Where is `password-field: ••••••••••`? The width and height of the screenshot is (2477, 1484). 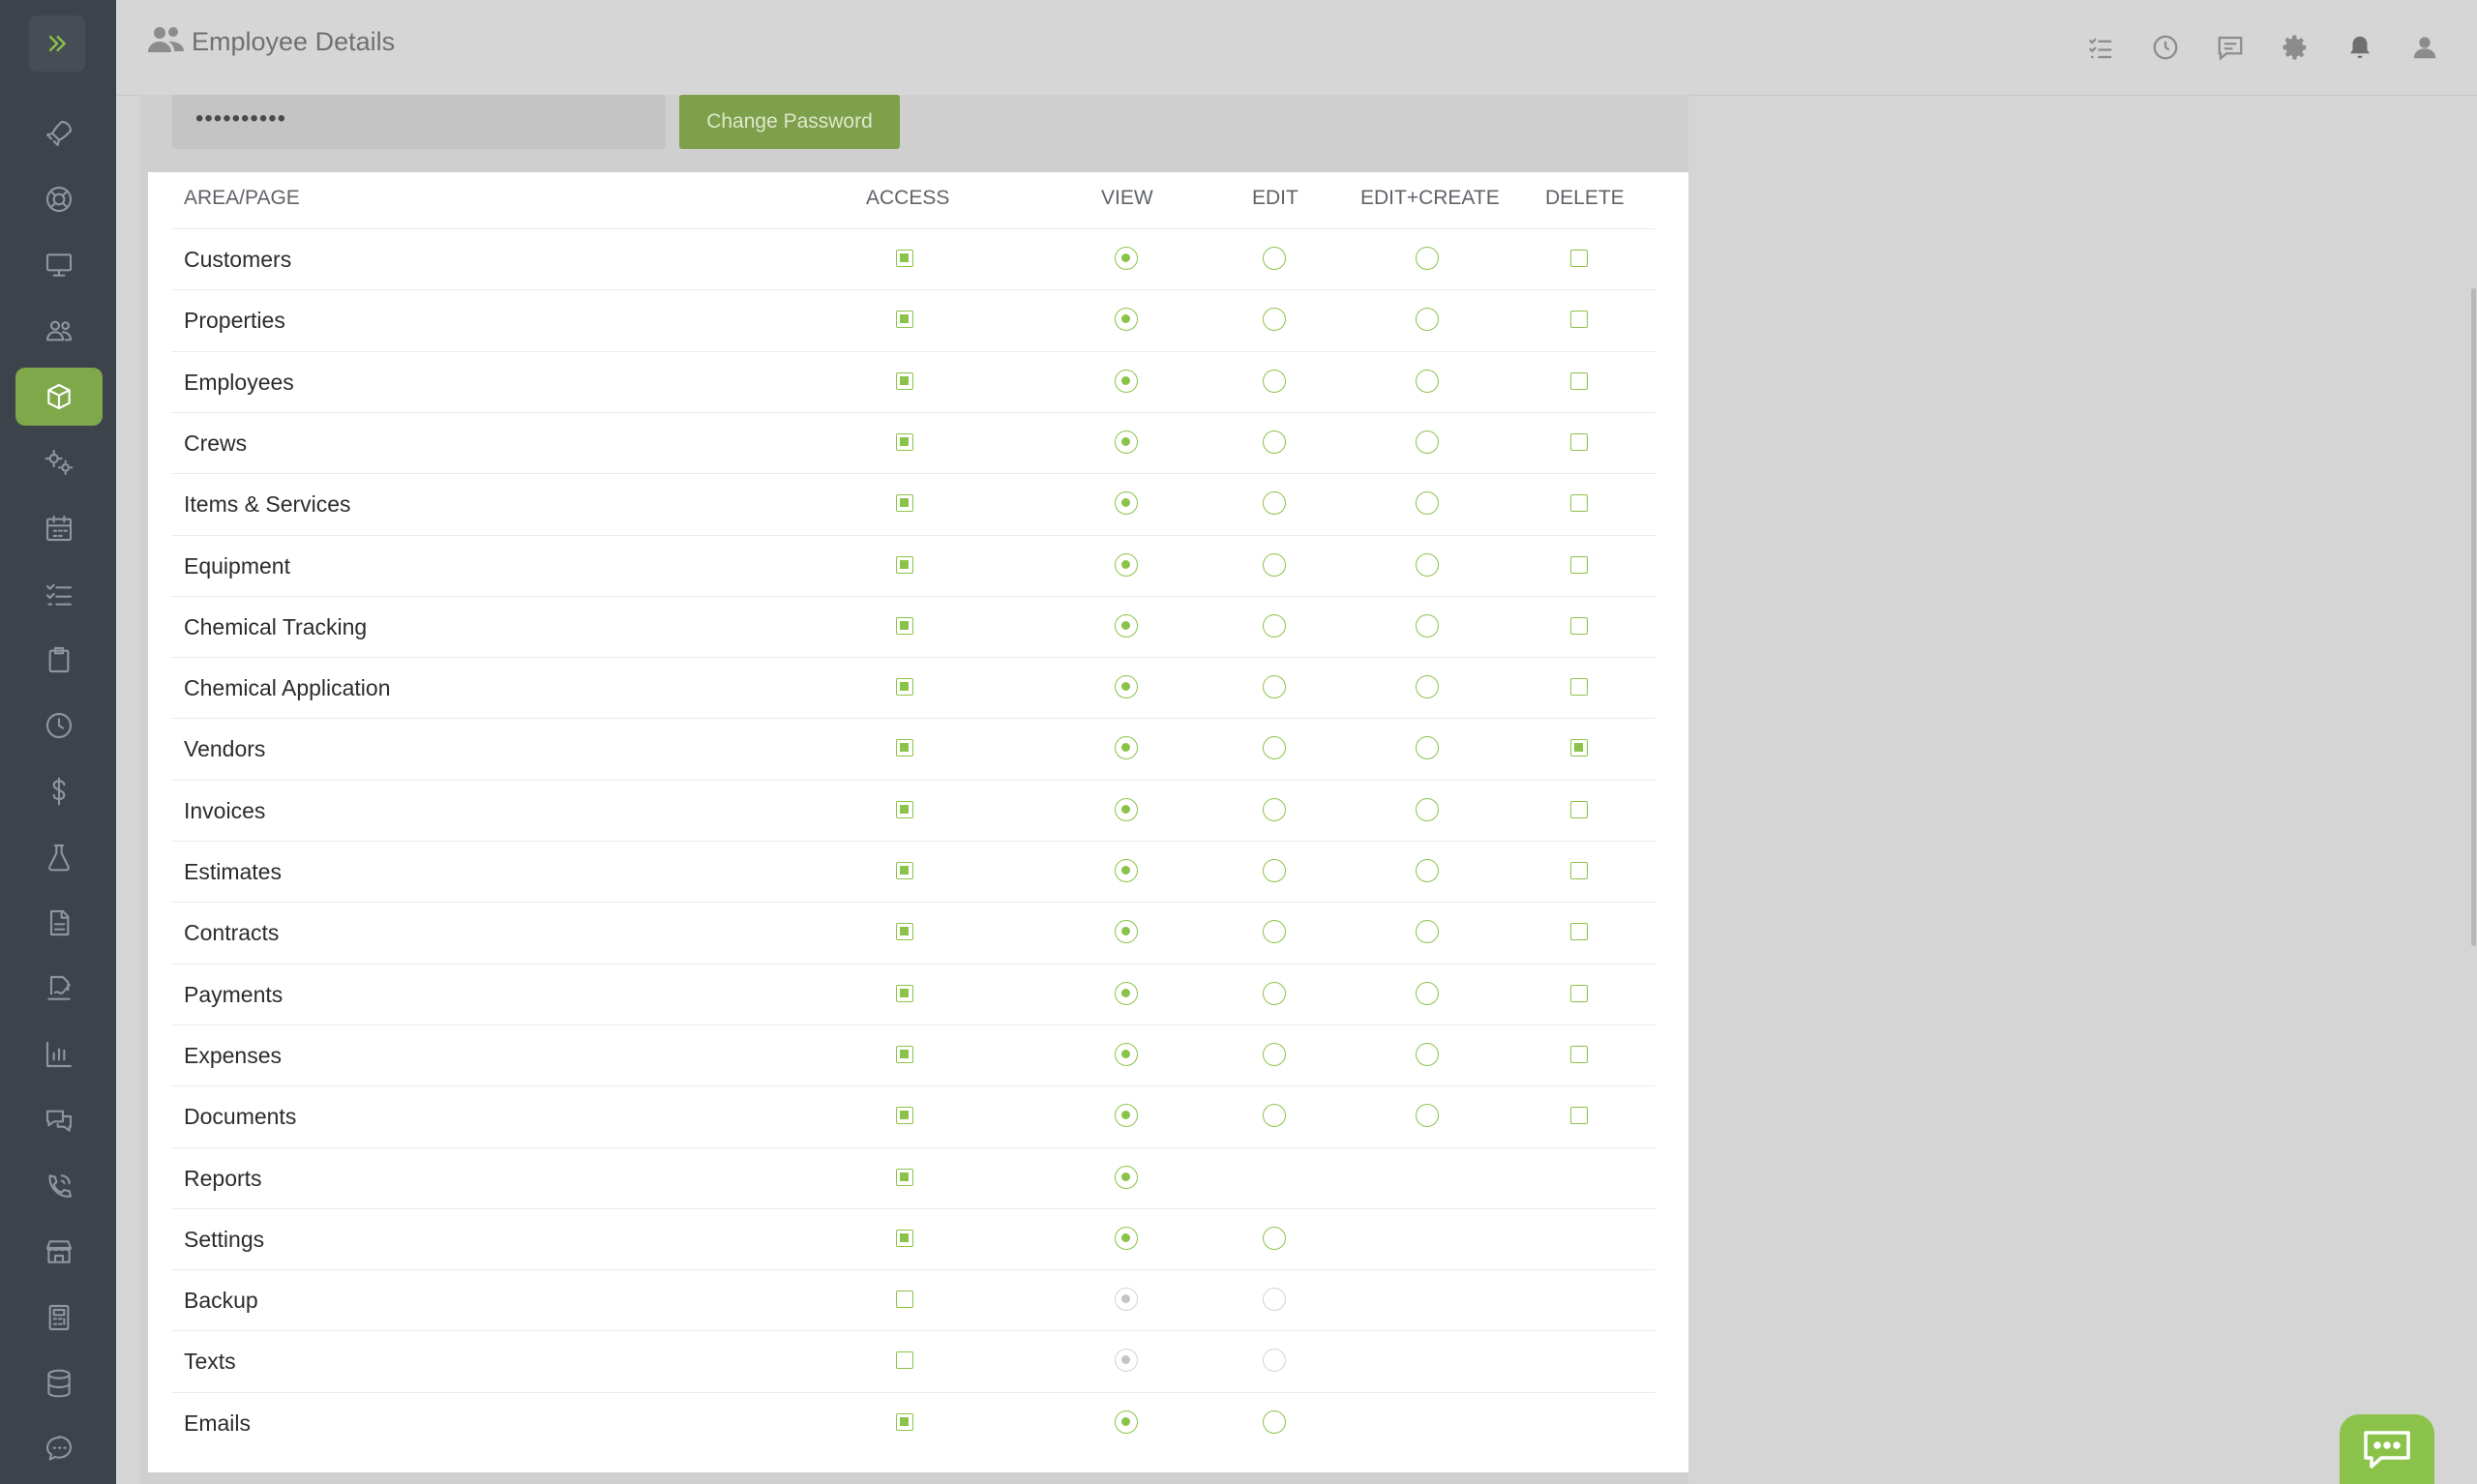 password-field: •••••••••• is located at coordinates (419, 122).